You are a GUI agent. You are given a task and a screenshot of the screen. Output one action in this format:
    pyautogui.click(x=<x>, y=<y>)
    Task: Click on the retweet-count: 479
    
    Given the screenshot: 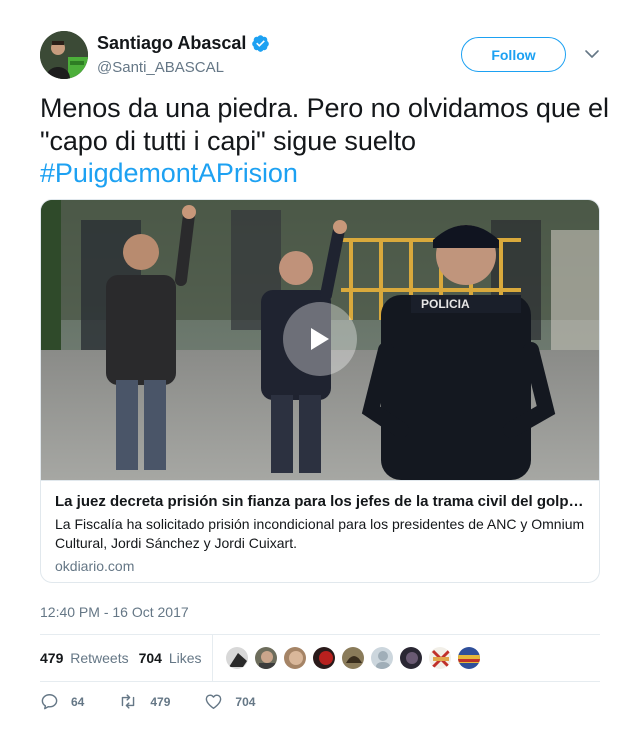 What is the action you would take?
    pyautogui.click(x=160, y=701)
    